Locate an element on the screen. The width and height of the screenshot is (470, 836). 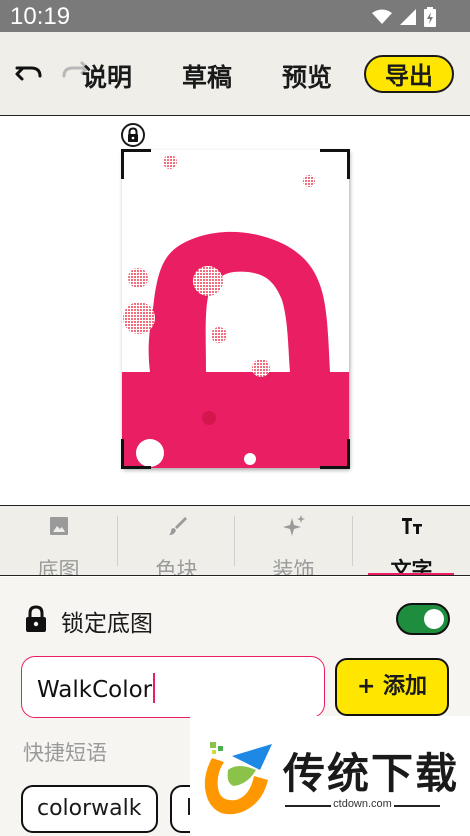
battery-icon is located at coordinates (430, 17).